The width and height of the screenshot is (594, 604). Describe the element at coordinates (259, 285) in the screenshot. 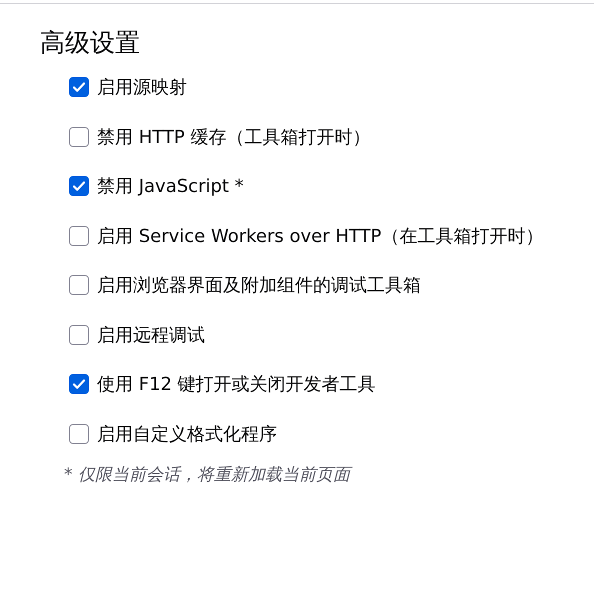

I see `option-label: 启用浏览器界面及附加组件的调试工具箱` at that location.